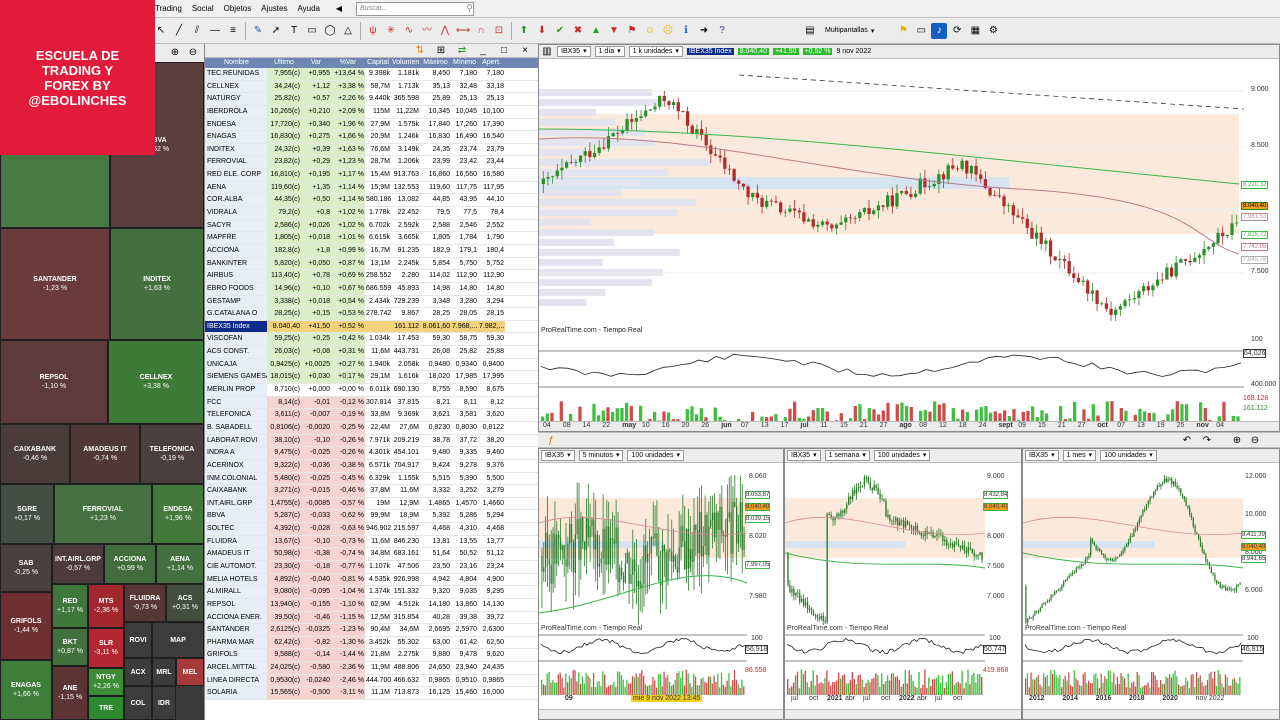  I want to click on cursor-icon: ↖, so click(161, 31).